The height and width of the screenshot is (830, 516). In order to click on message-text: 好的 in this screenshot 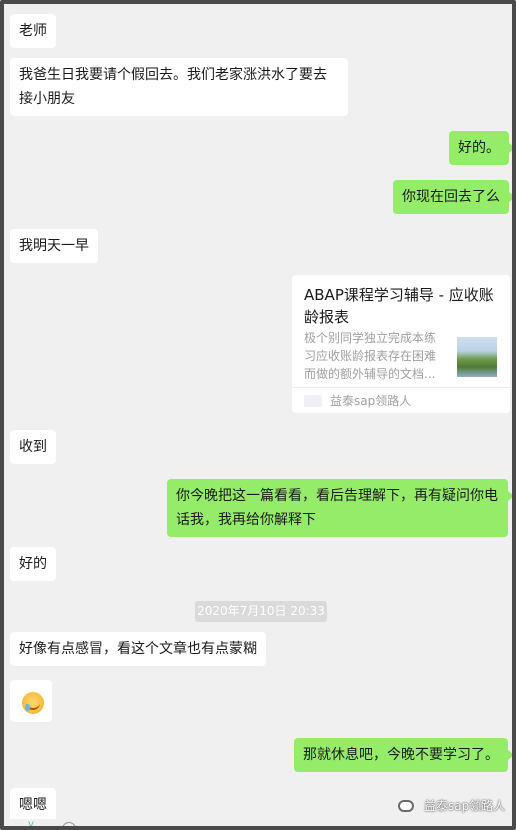, I will do `click(33, 564)`.